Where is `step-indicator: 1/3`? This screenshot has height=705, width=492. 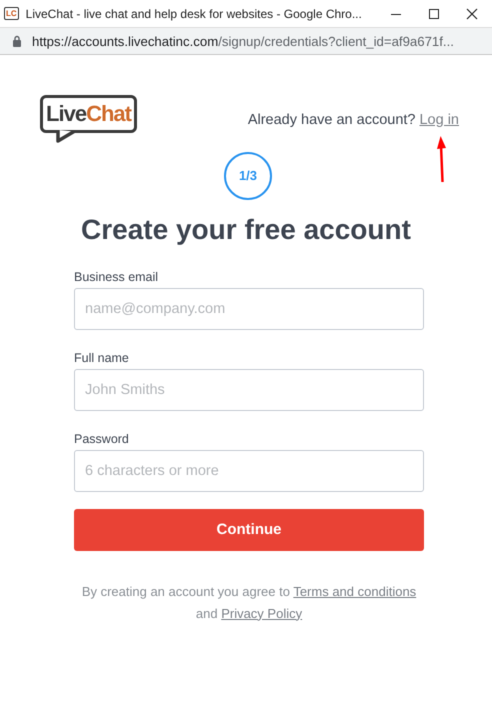 step-indicator: 1/3 is located at coordinates (248, 176).